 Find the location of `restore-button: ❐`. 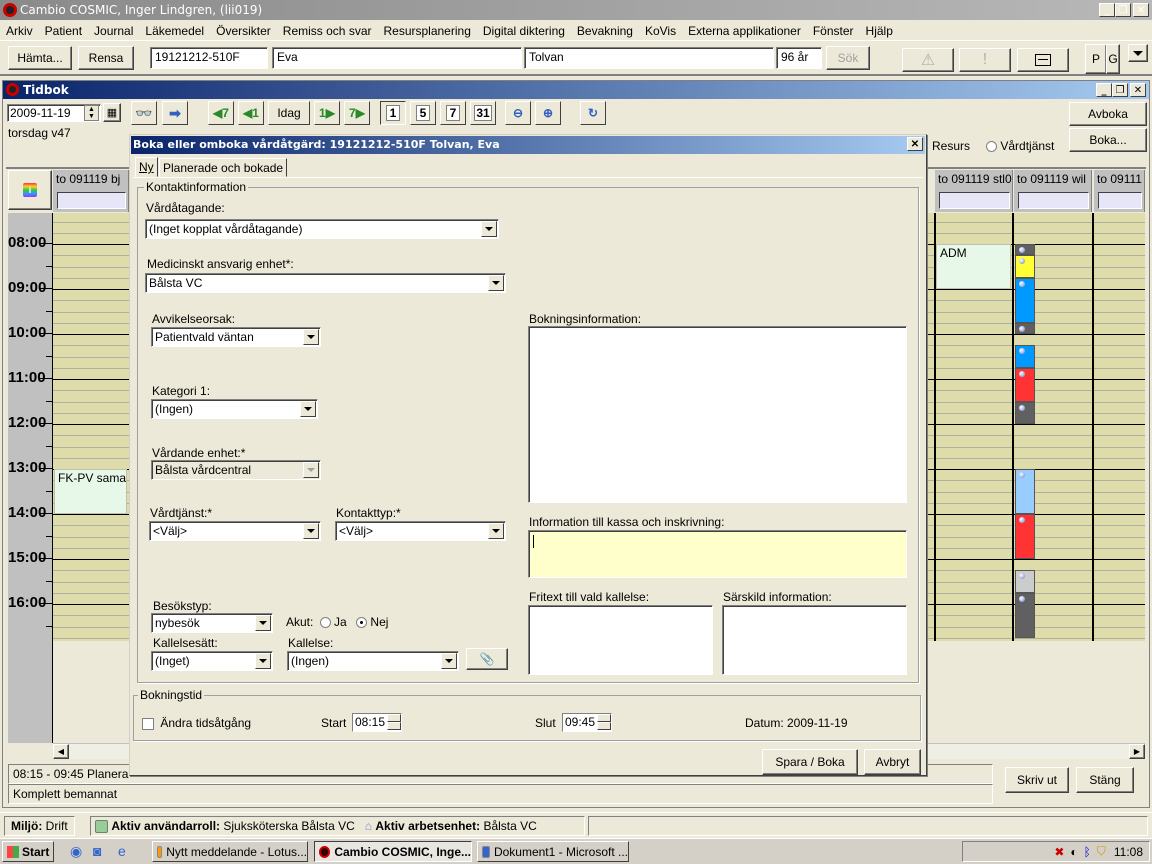

restore-button: ❐ is located at coordinates (1123, 10).